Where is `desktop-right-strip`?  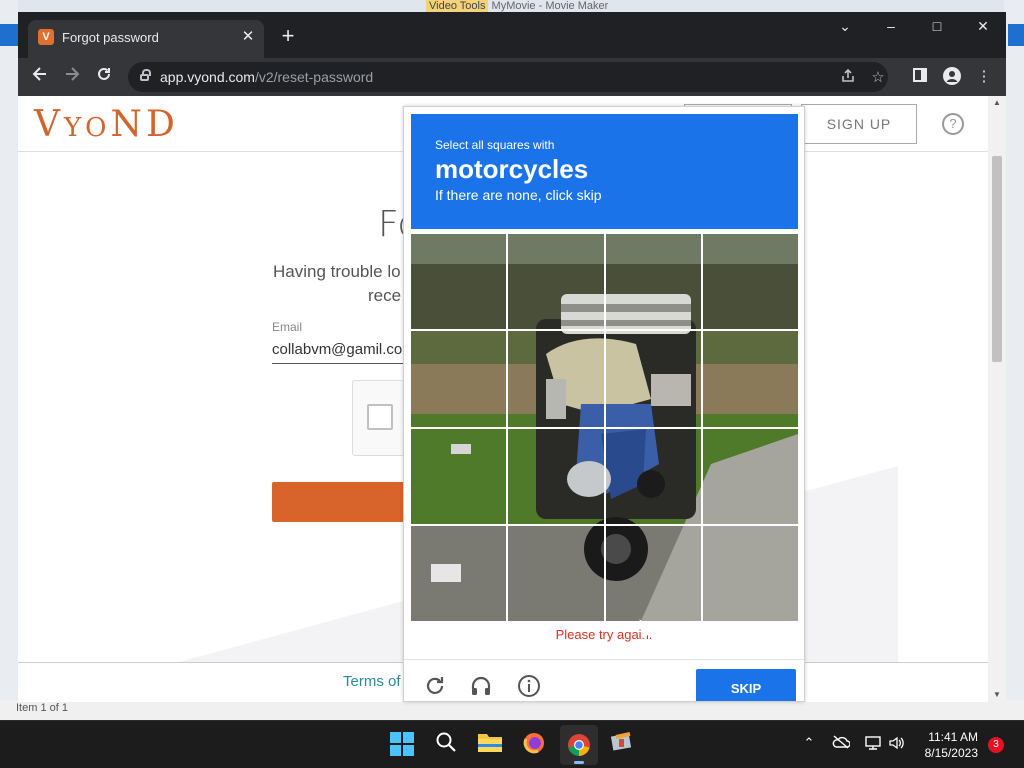
desktop-right-strip is located at coordinates (1014, 360).